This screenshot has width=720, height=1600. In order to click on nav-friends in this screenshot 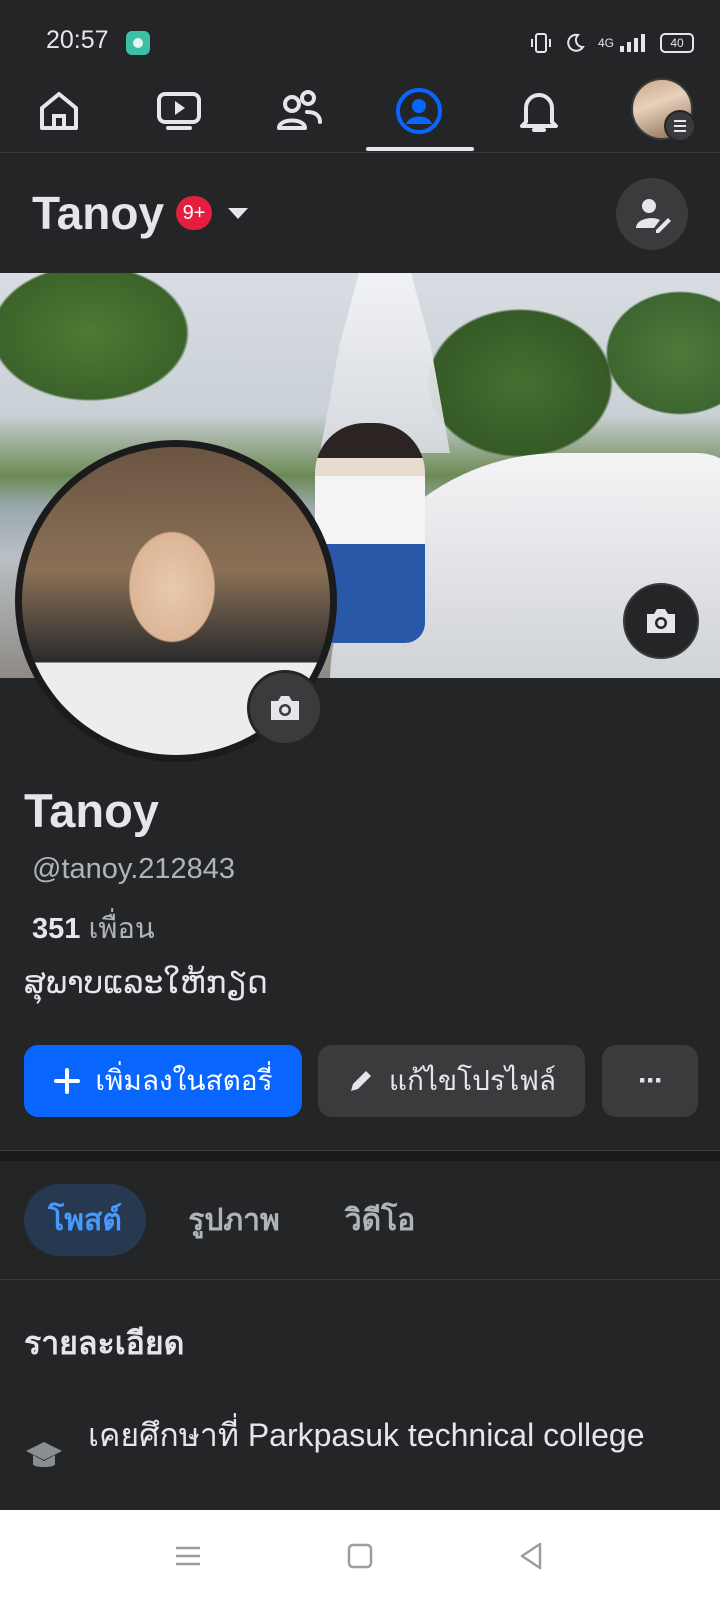, I will do `click(299, 111)`.